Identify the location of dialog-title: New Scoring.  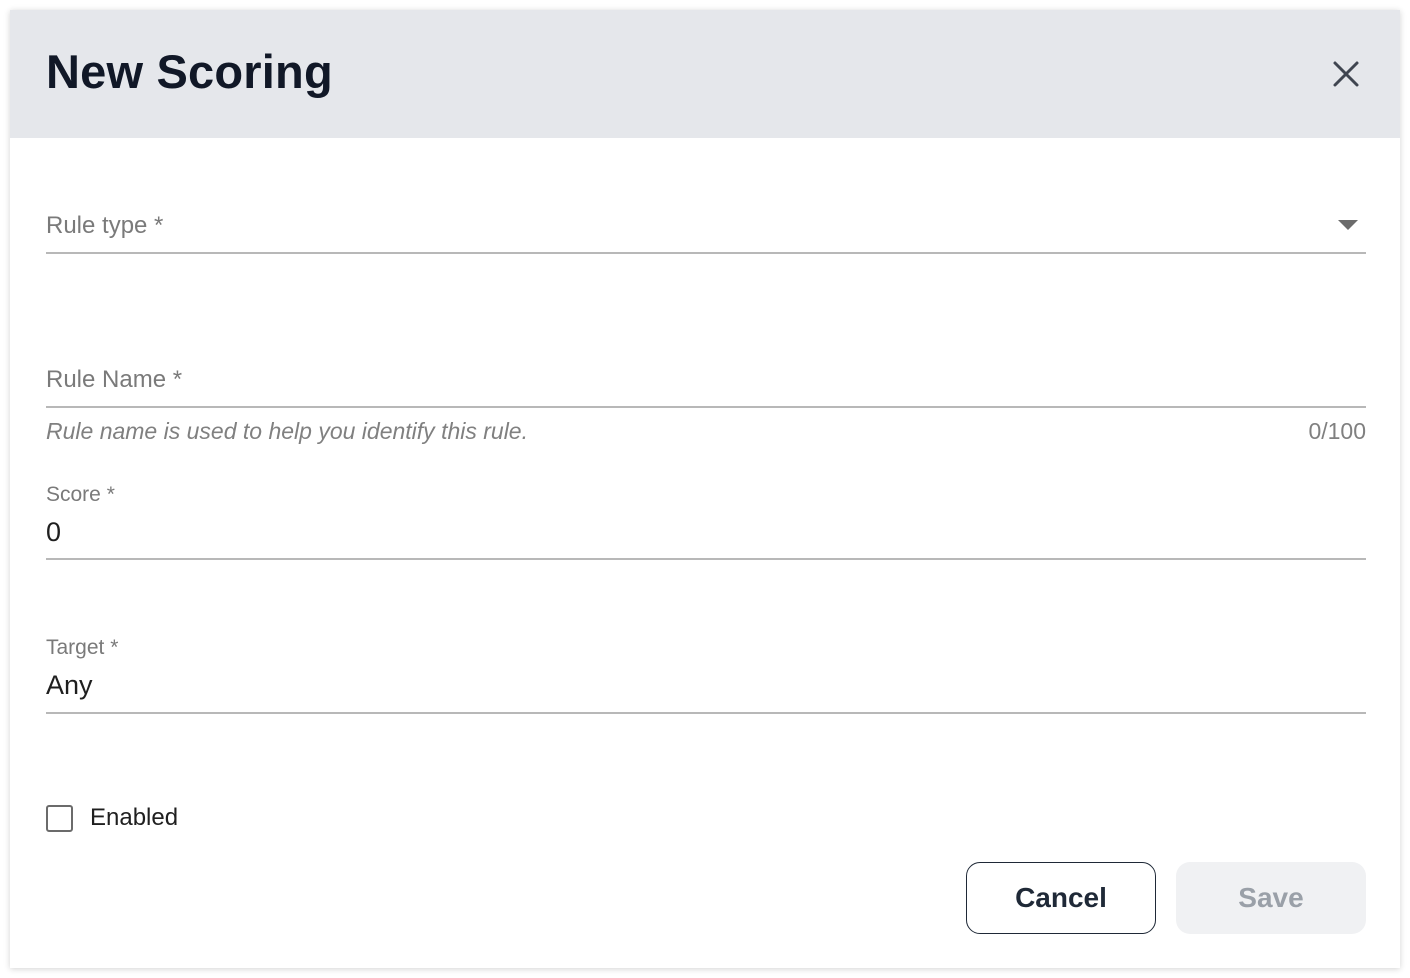
(189, 71).